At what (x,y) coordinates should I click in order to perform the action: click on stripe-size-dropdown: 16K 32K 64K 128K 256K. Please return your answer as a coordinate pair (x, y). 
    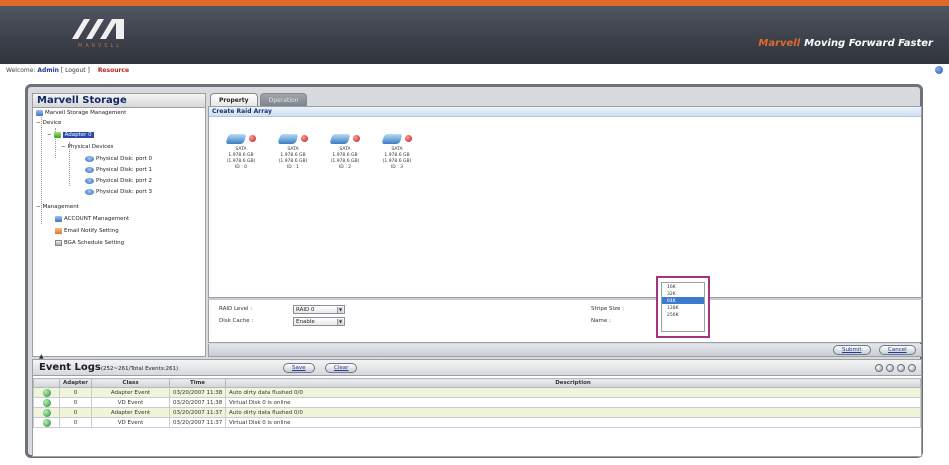
    Looking at the image, I should click on (683, 307).